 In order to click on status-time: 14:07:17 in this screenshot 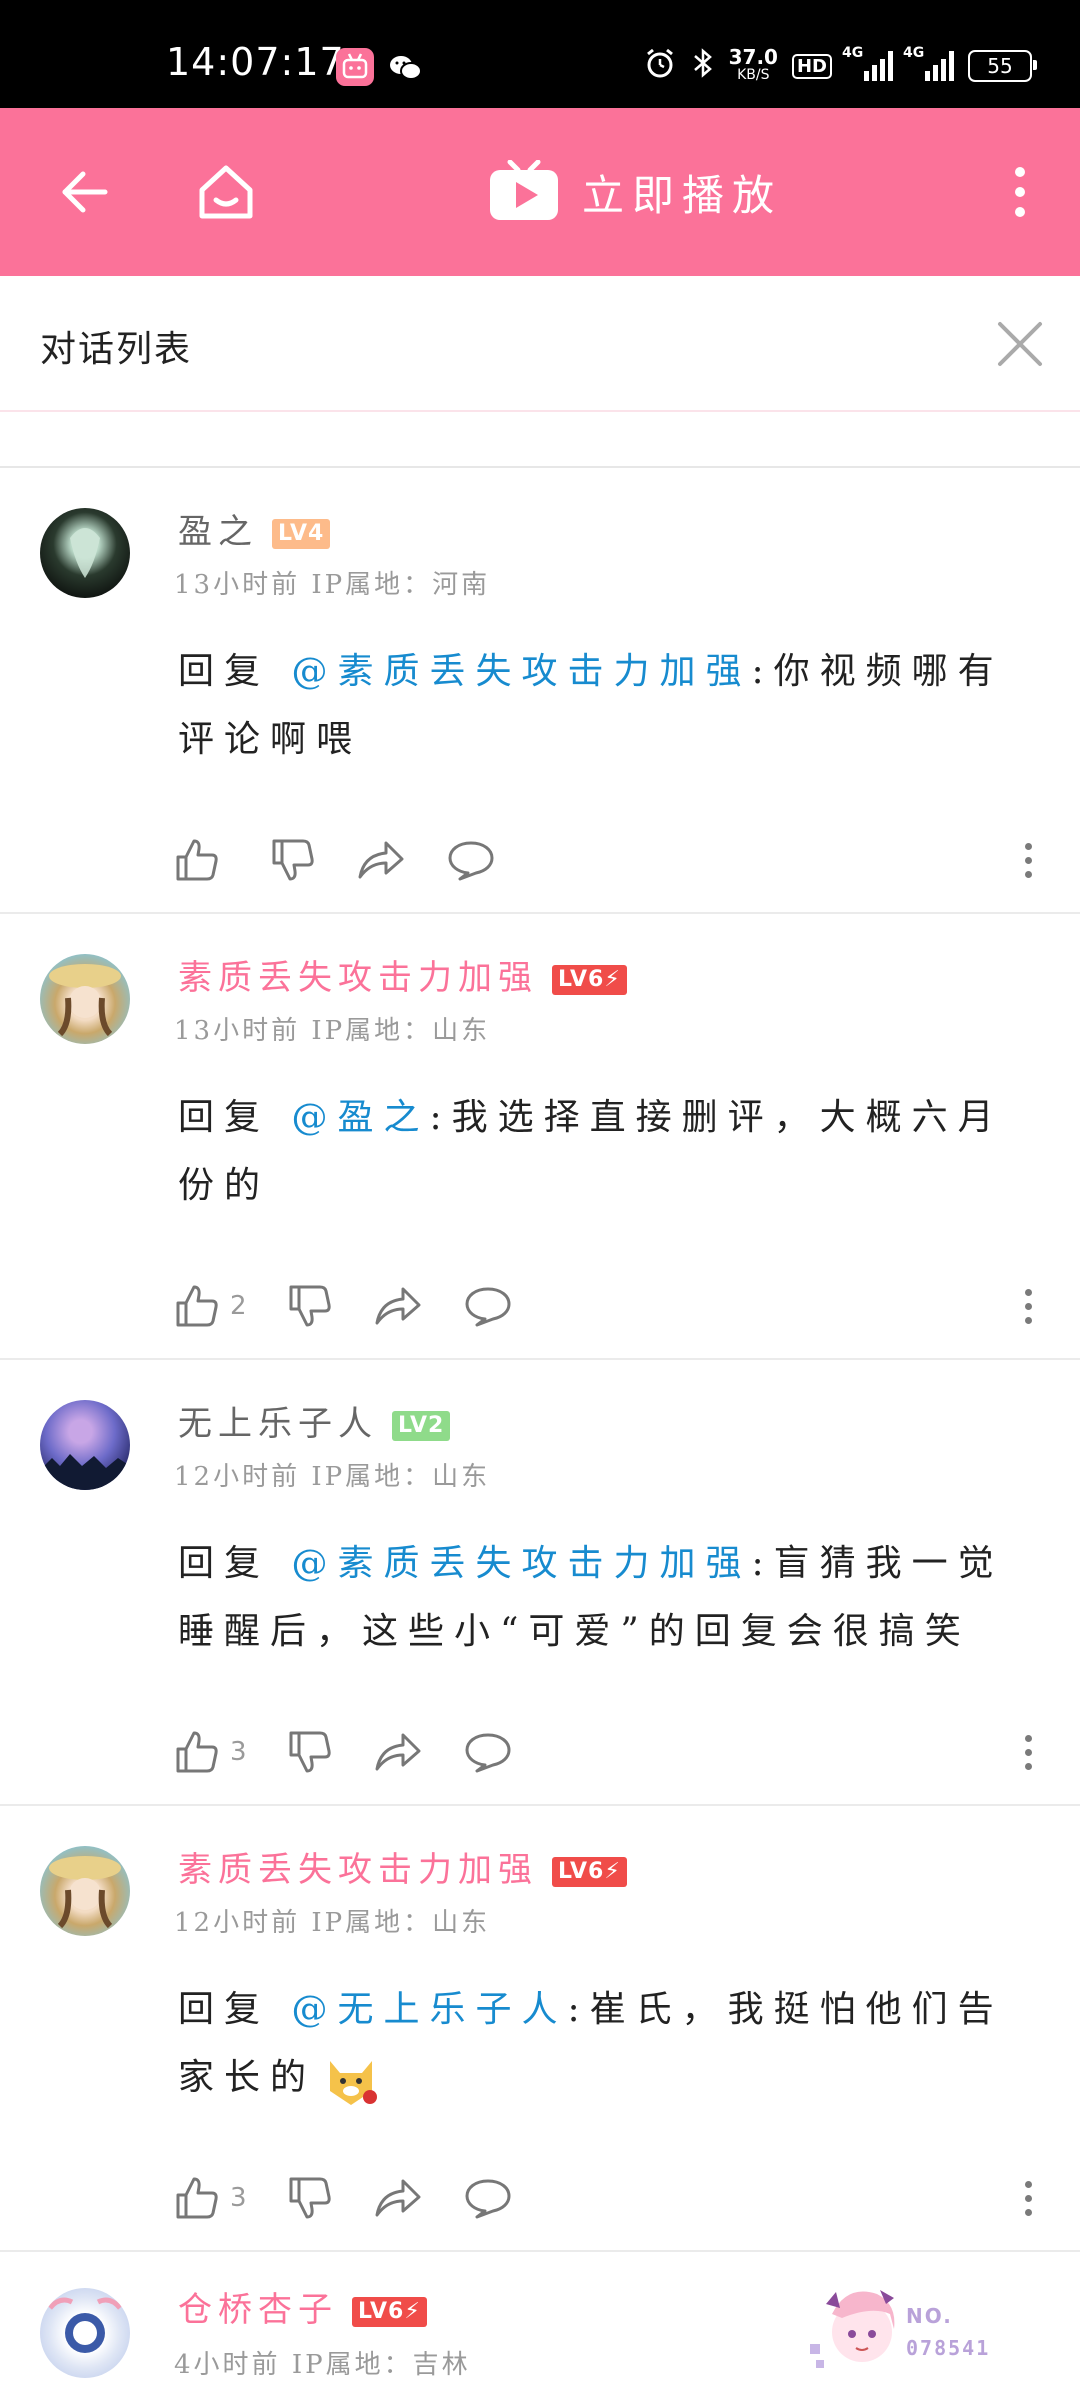, I will do `click(255, 62)`.